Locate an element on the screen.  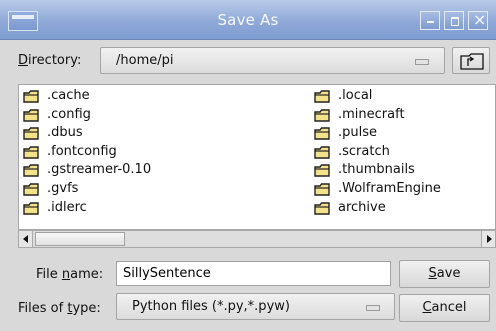
list-item-label: .scratch is located at coordinates (364, 151).